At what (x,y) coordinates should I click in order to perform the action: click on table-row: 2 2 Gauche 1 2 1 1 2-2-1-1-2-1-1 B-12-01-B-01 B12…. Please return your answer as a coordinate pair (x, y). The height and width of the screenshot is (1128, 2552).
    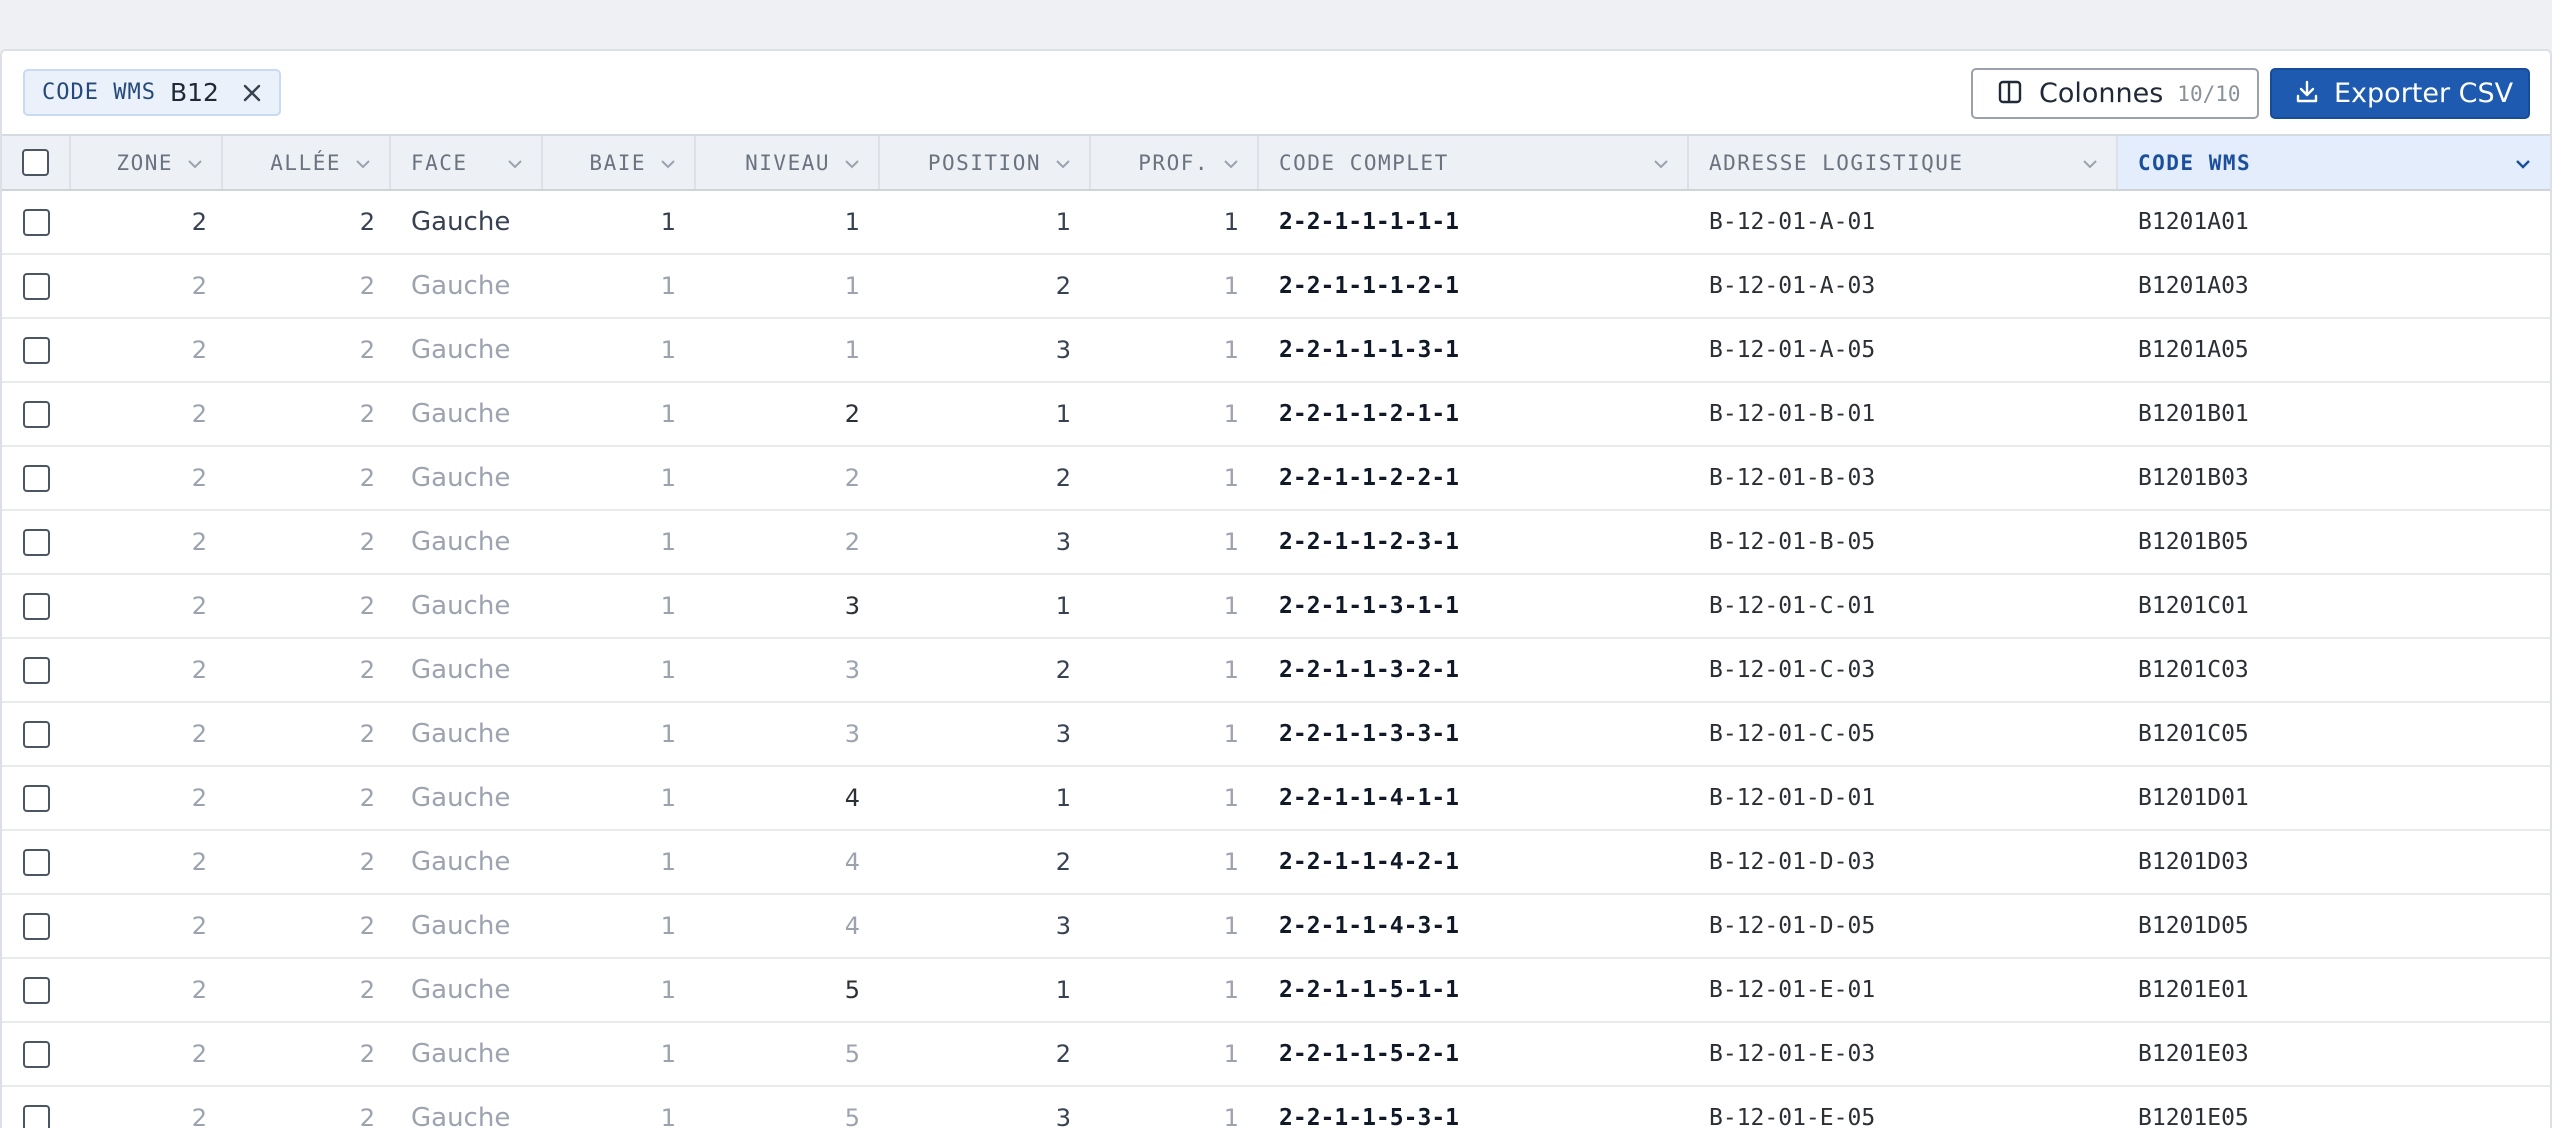
    Looking at the image, I should click on (1276, 415).